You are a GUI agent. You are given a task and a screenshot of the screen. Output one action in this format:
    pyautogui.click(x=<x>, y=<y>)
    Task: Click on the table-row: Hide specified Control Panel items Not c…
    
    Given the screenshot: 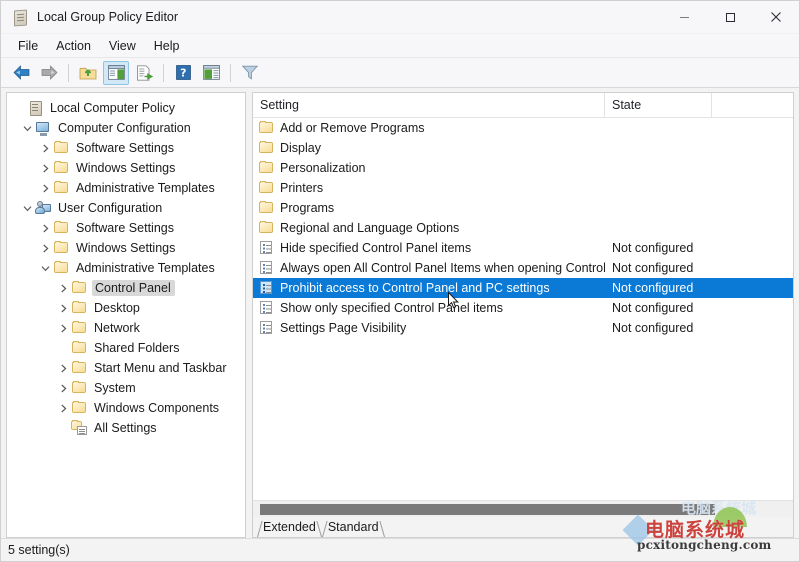 What is the action you would take?
    pyautogui.click(x=523, y=248)
    